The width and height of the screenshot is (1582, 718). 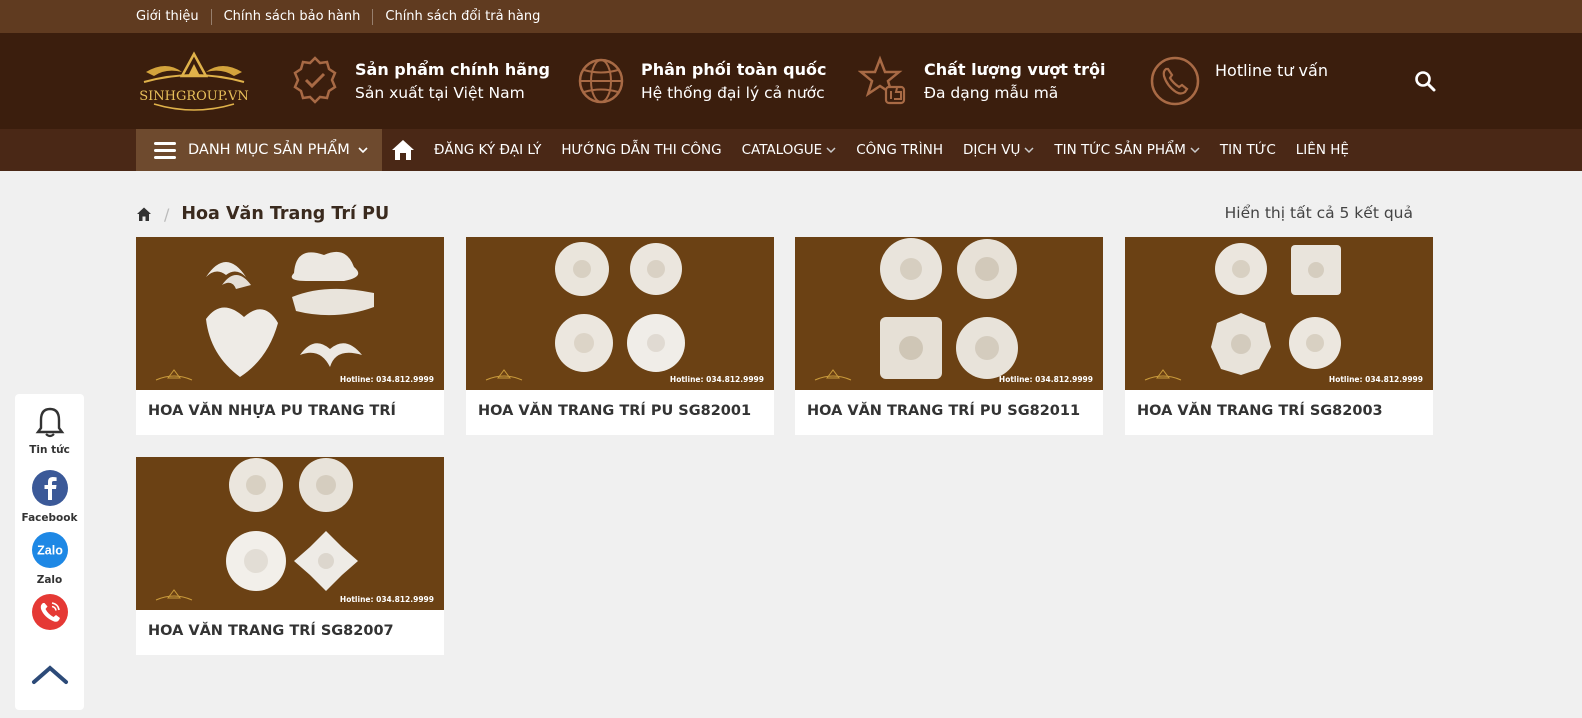 I want to click on logo-text: SINHGROUP.VN, so click(x=194, y=96).